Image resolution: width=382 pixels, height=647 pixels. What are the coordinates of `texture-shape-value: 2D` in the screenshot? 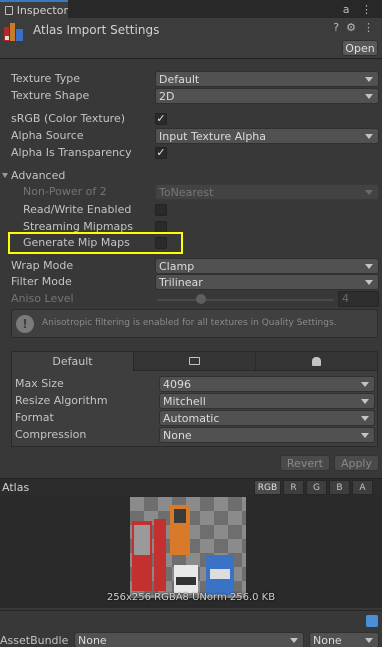 It's located at (167, 96).